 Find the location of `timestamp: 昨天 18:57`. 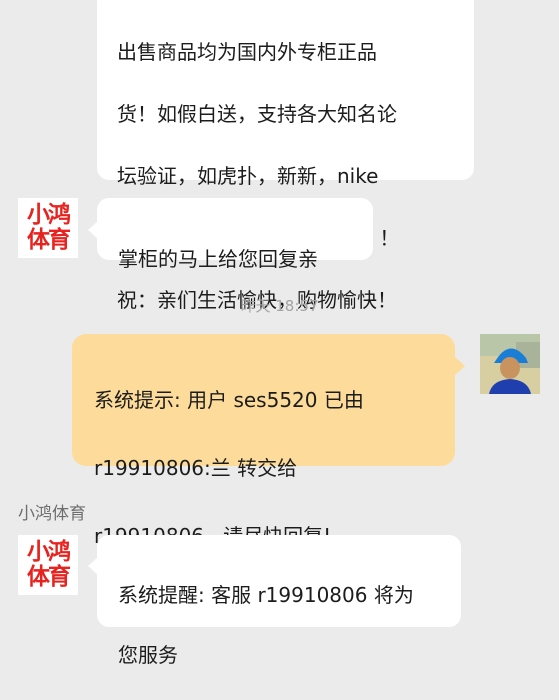

timestamp: 昨天 18:57 is located at coordinates (279, 306).